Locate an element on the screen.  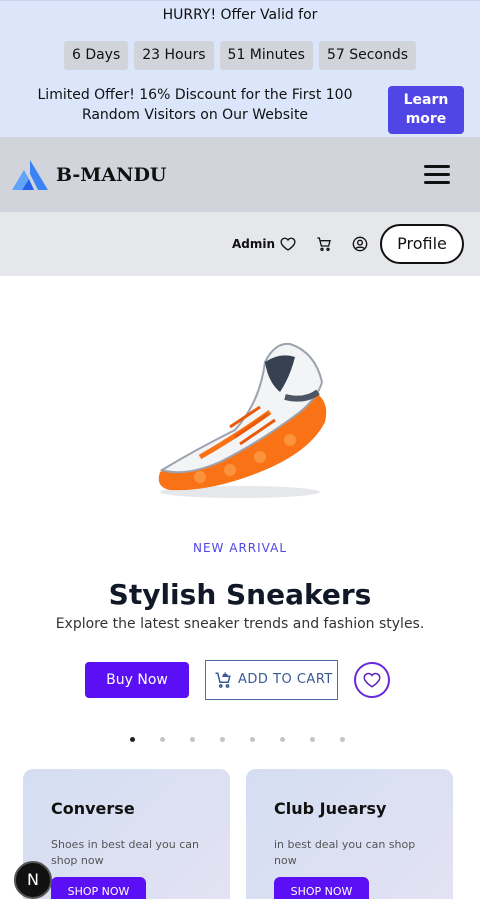
add-to-cart-button: ADD TO CART is located at coordinates (271, 680).